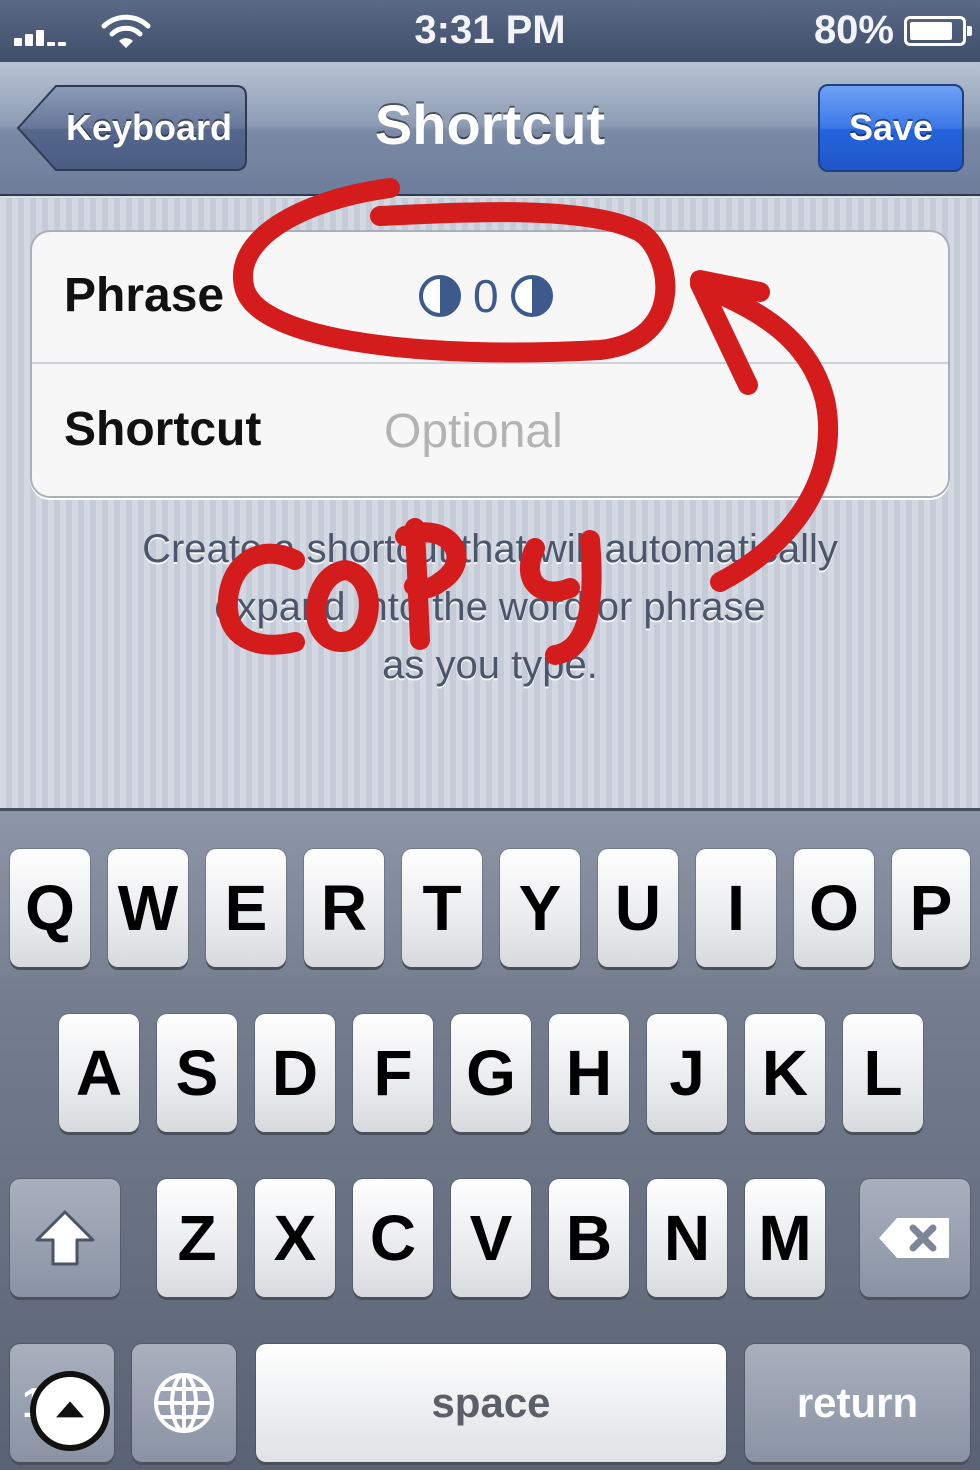 The image size is (980, 1470). I want to click on key-x: X, so click(295, 1238).